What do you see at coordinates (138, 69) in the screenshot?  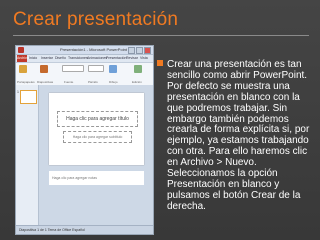 I see `find-icon` at bounding box center [138, 69].